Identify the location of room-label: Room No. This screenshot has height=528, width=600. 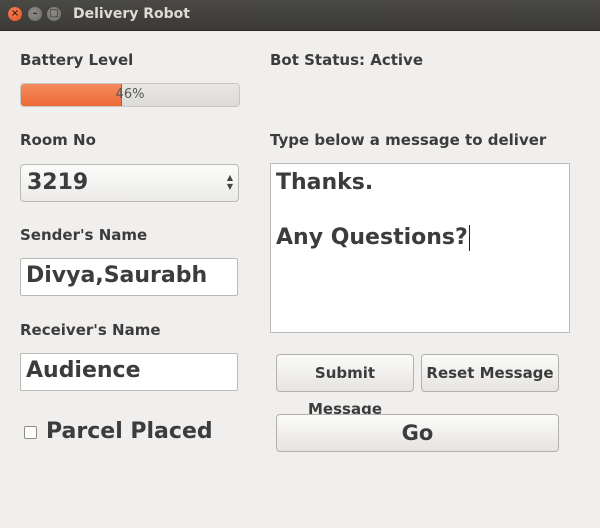
(58, 140).